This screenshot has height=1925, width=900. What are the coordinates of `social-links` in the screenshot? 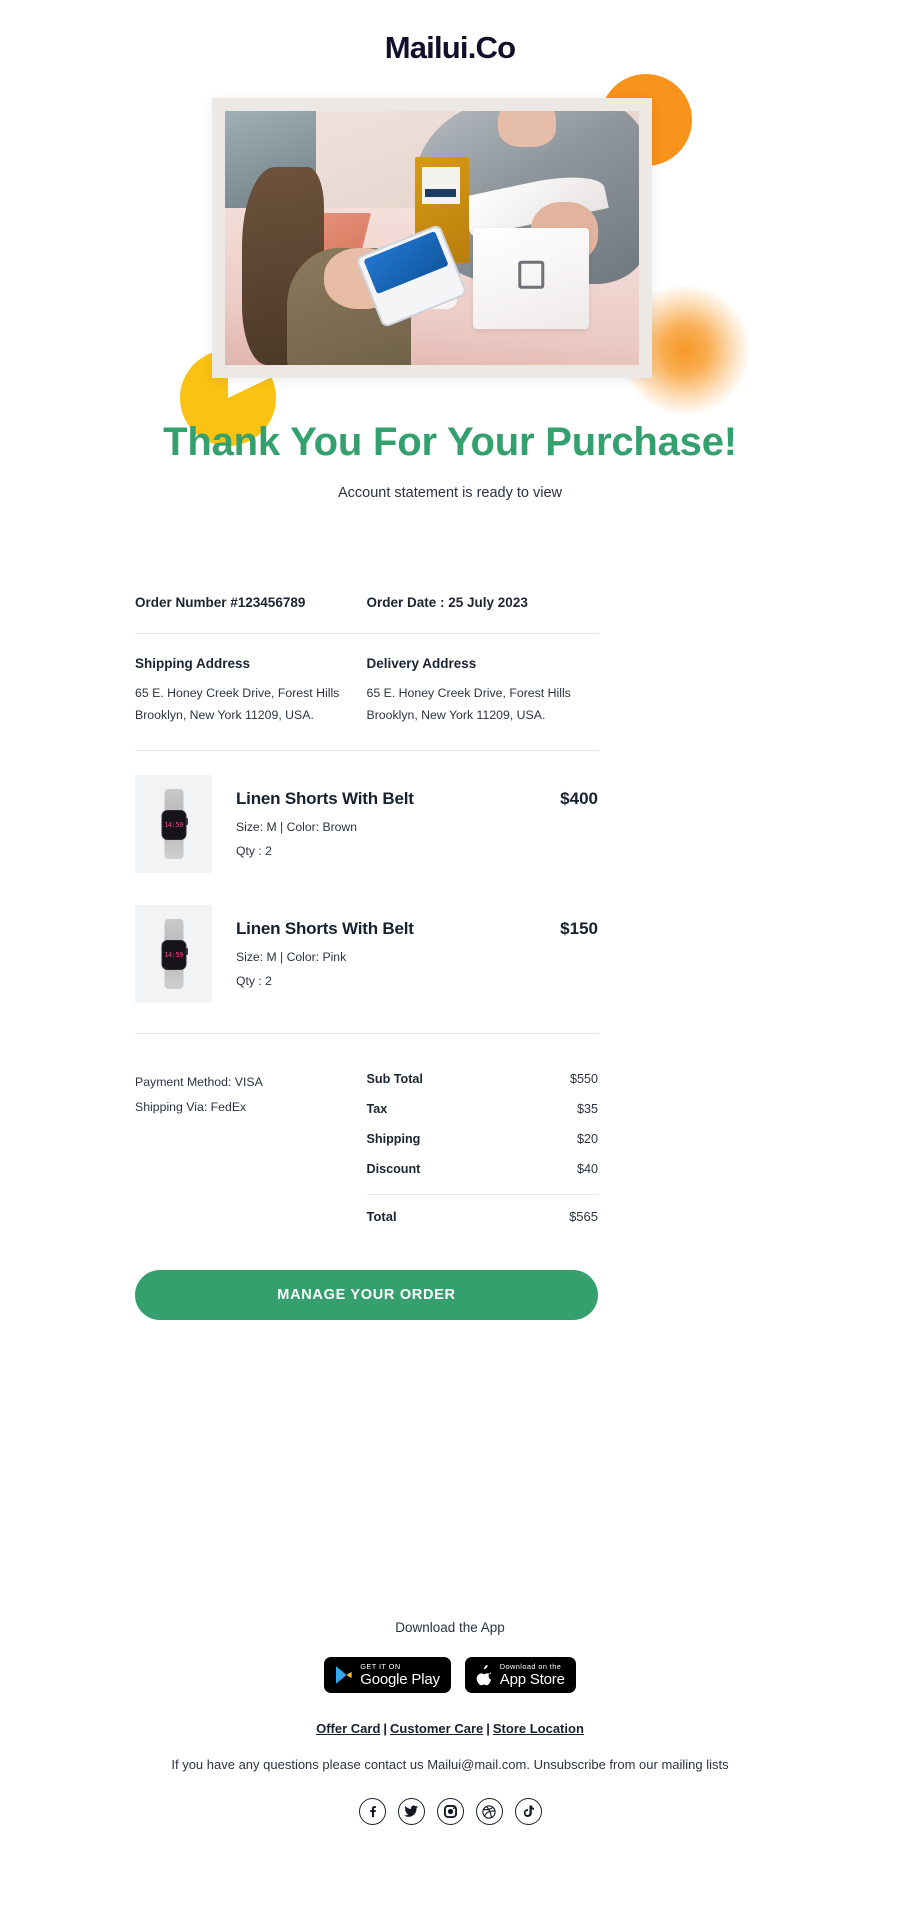 It's located at (450, 1811).